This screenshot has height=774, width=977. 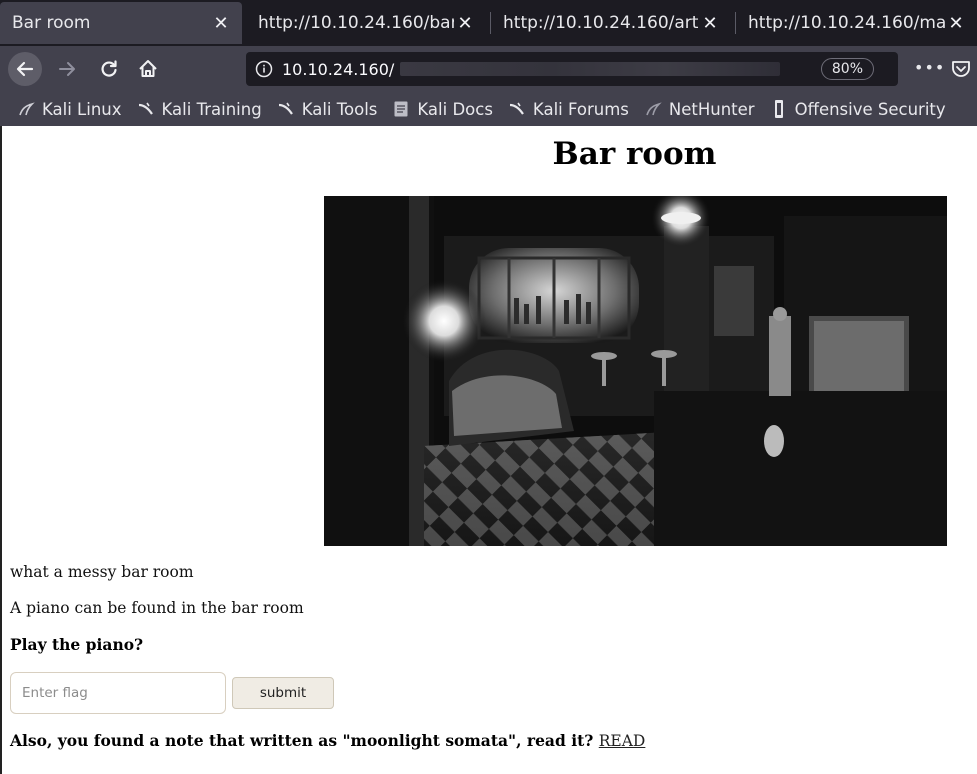 I want to click on bookmark-label: NetHunter, so click(x=711, y=109).